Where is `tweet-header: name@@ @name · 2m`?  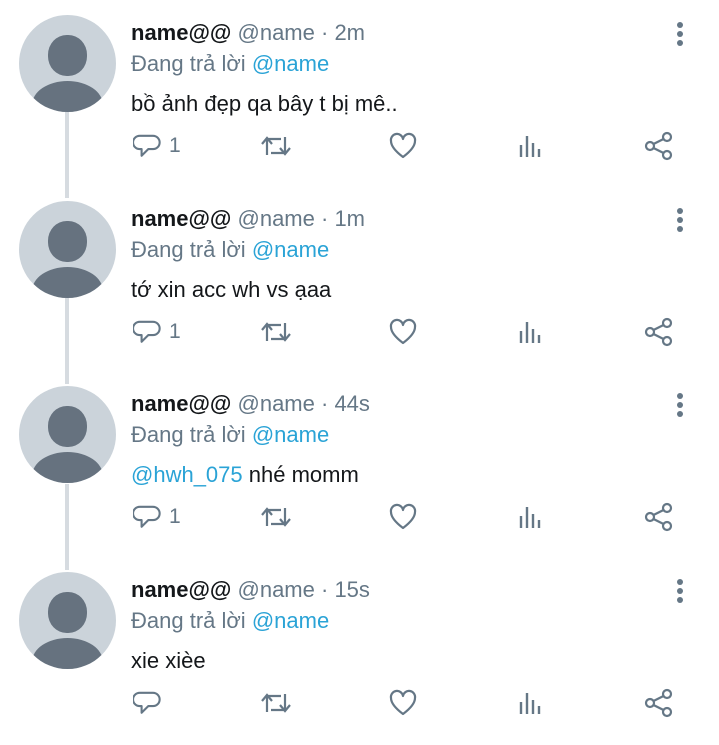 tweet-header: name@@ @name · 2m is located at coordinates (248, 33).